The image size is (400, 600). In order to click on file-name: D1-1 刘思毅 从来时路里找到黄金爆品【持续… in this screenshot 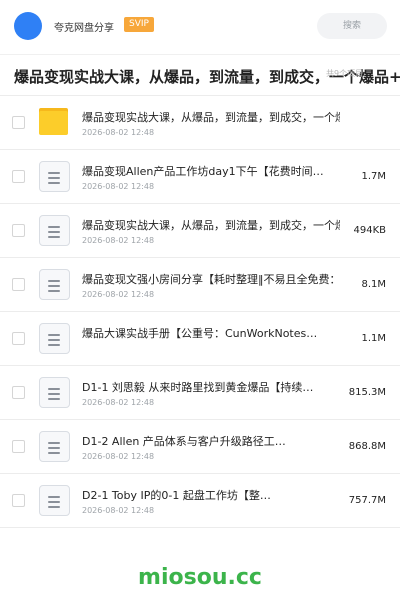, I will do `click(198, 387)`.